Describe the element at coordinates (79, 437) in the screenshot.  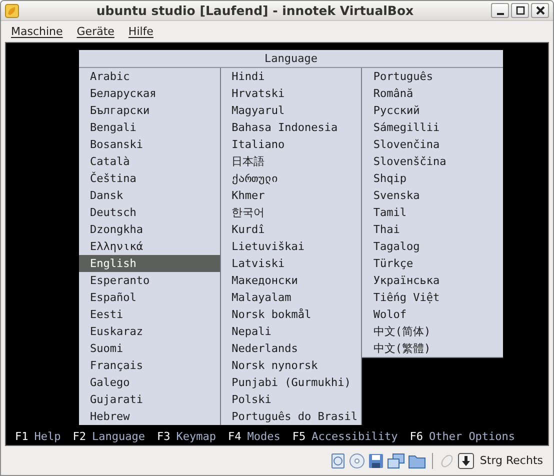
I see `key-label: F2` at that location.